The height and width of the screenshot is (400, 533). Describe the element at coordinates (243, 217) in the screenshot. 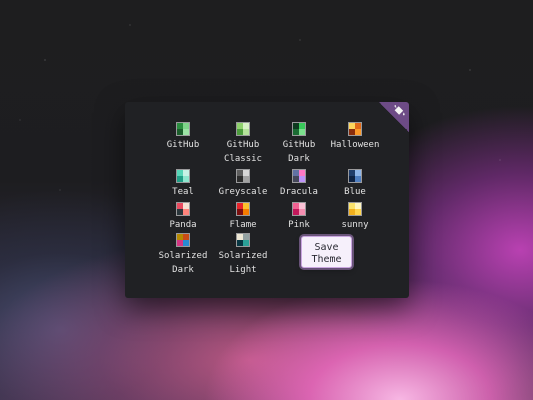

I see `theme-option: Flame` at that location.